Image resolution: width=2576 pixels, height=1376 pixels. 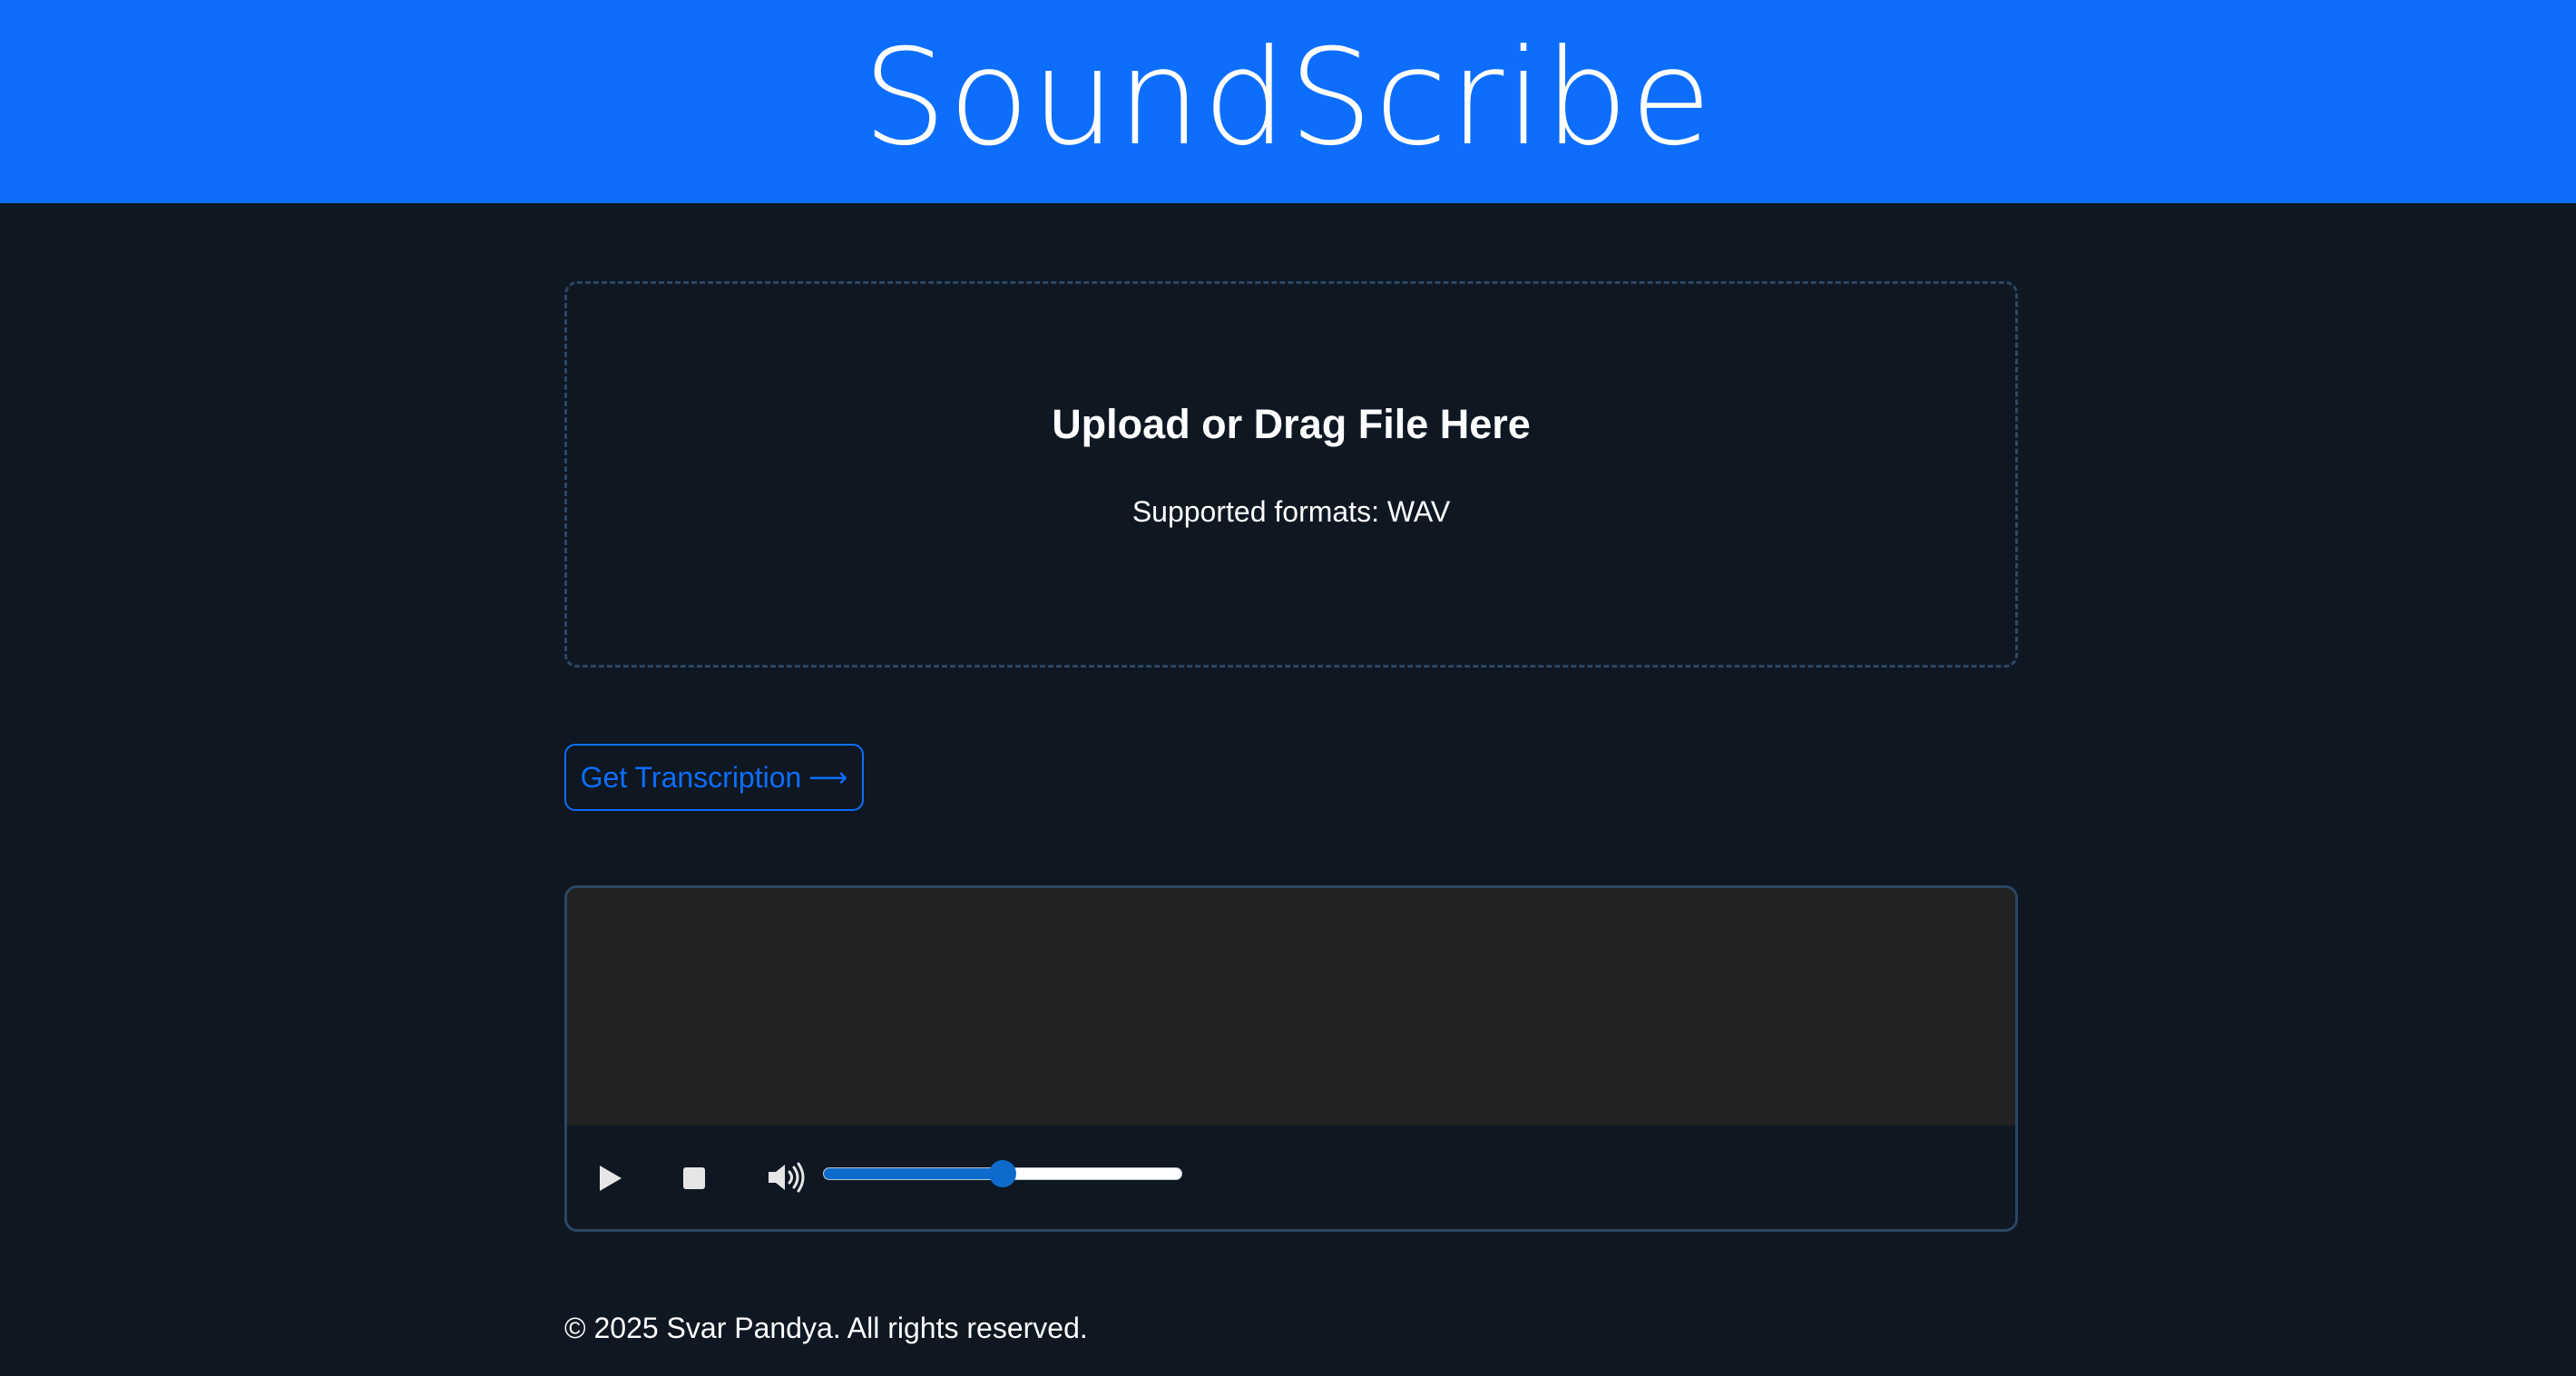 I want to click on volume-slider, so click(x=1002, y=1173).